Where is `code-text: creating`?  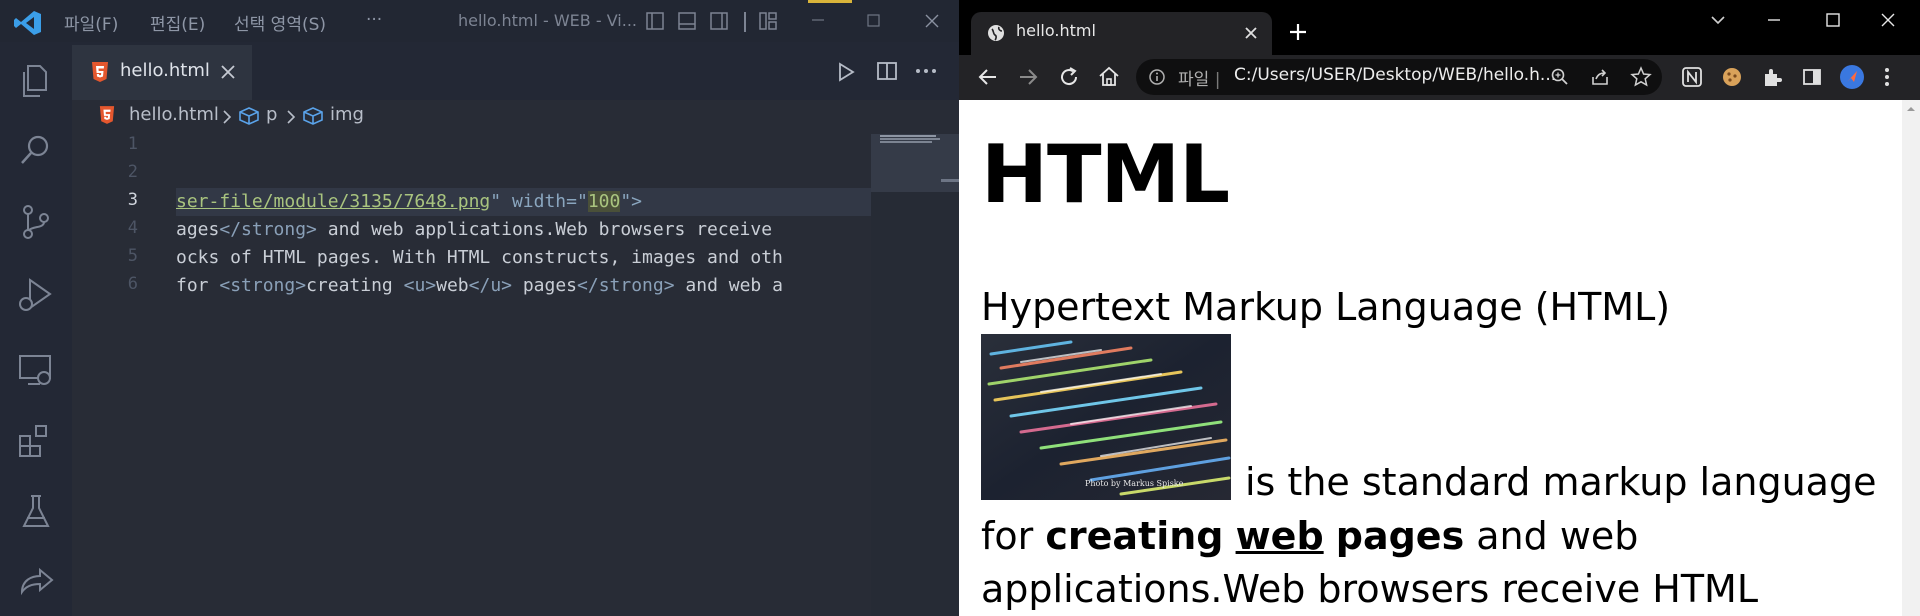 code-text: creating is located at coordinates (355, 285).